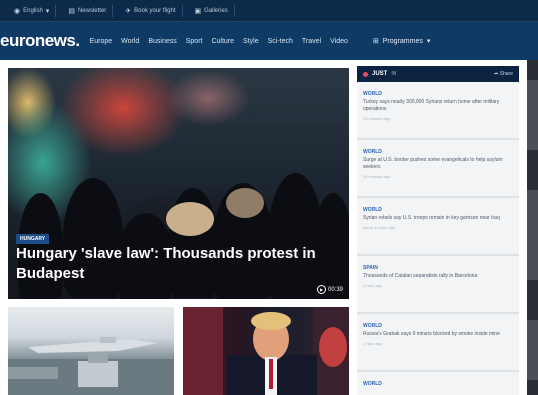 The height and width of the screenshot is (395, 538). I want to click on newsletter-link: ▤ Newsletter, so click(88, 10).